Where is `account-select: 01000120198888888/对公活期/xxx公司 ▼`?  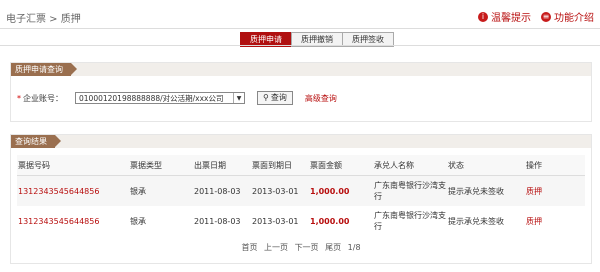 account-select: 01000120198888888/对公活期/xxx公司 ▼ is located at coordinates (160, 98).